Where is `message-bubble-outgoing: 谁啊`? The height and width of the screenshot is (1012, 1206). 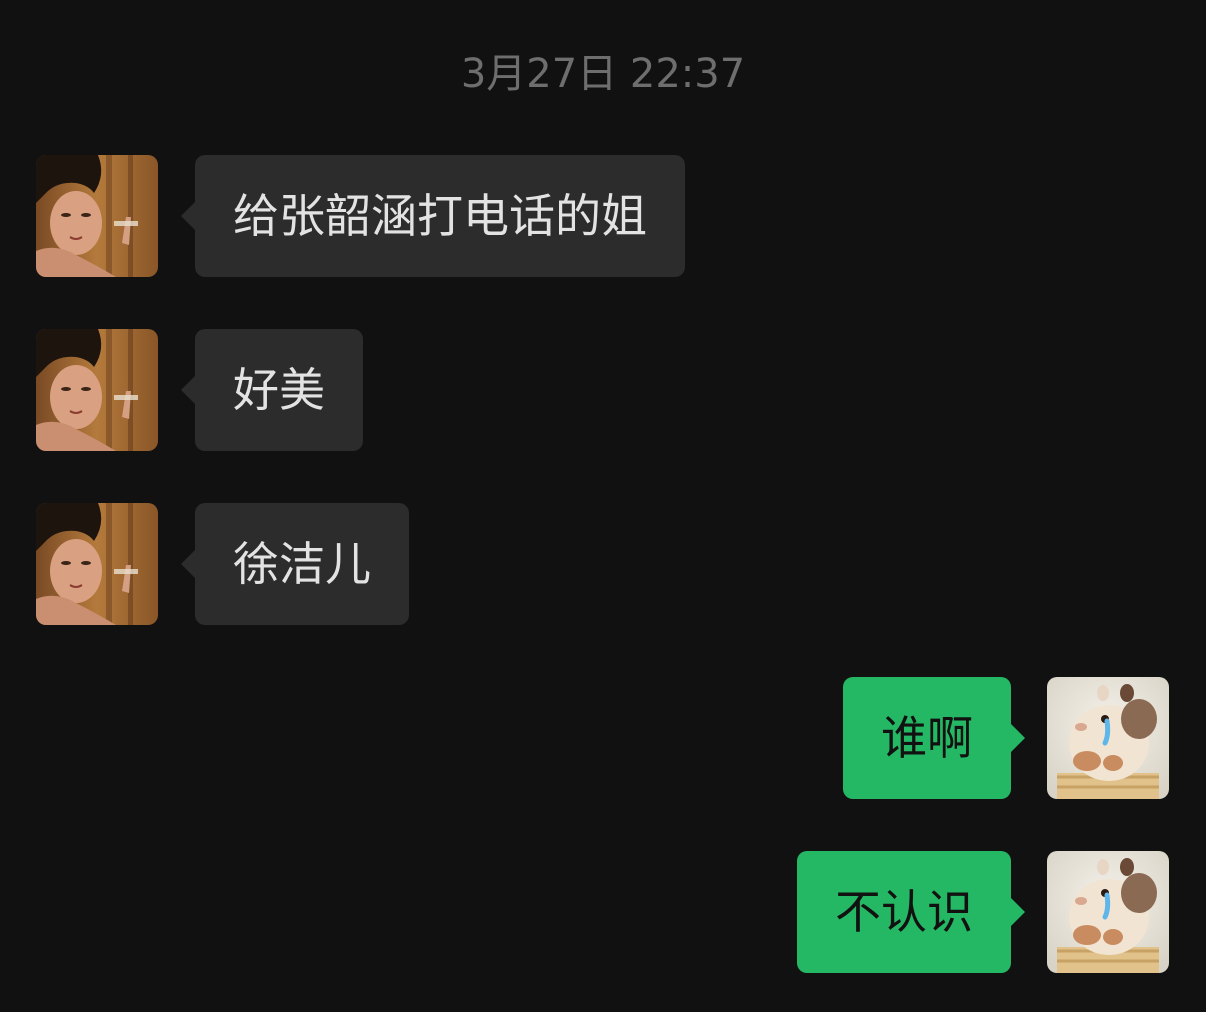
message-bubble-outgoing: 谁啊 is located at coordinates (934, 738).